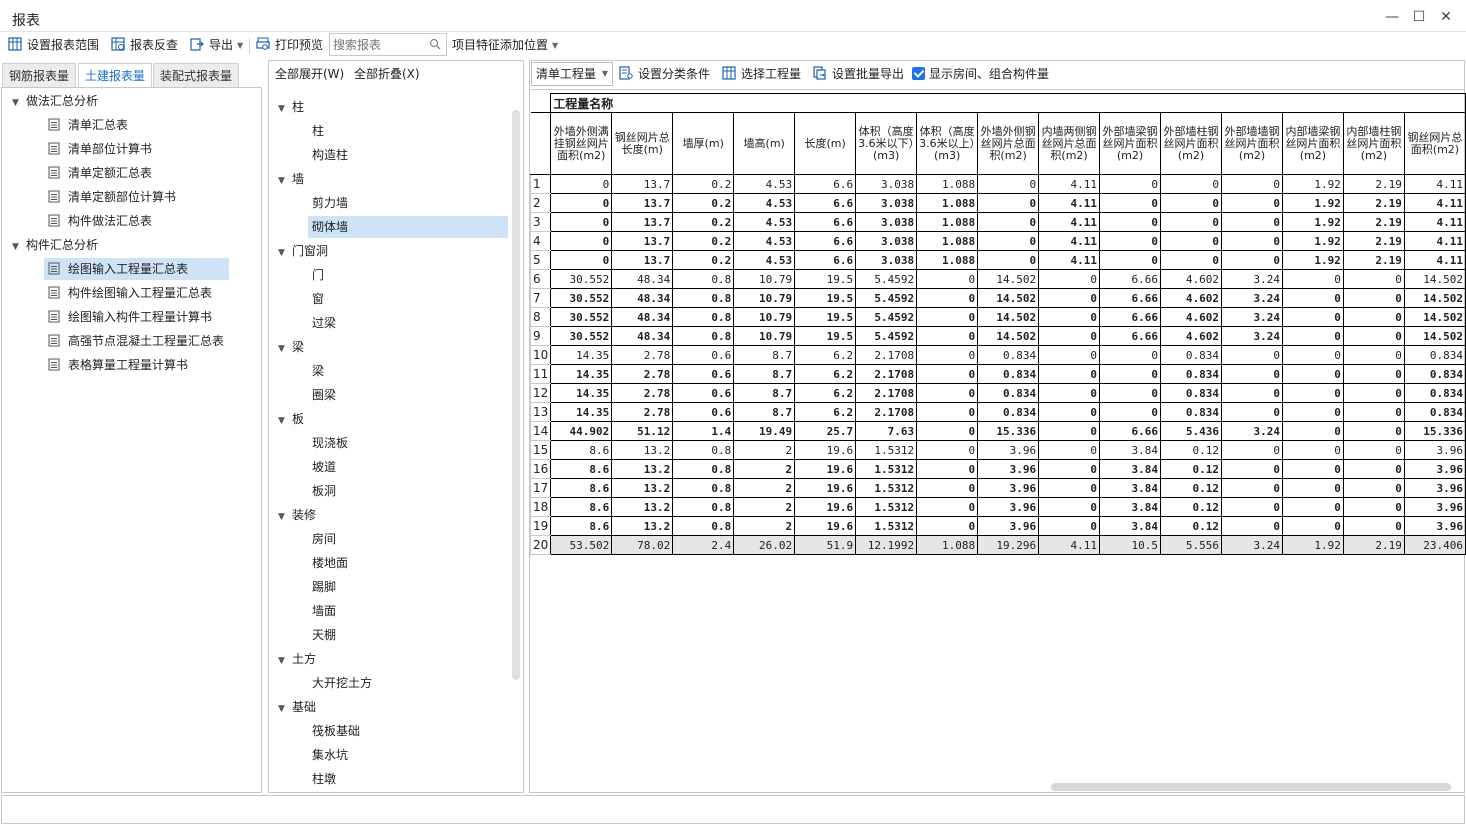 The width and height of the screenshot is (1466, 825). Describe the element at coordinates (825, 545) in the screenshot. I see `table-cell: 51.9` at that location.